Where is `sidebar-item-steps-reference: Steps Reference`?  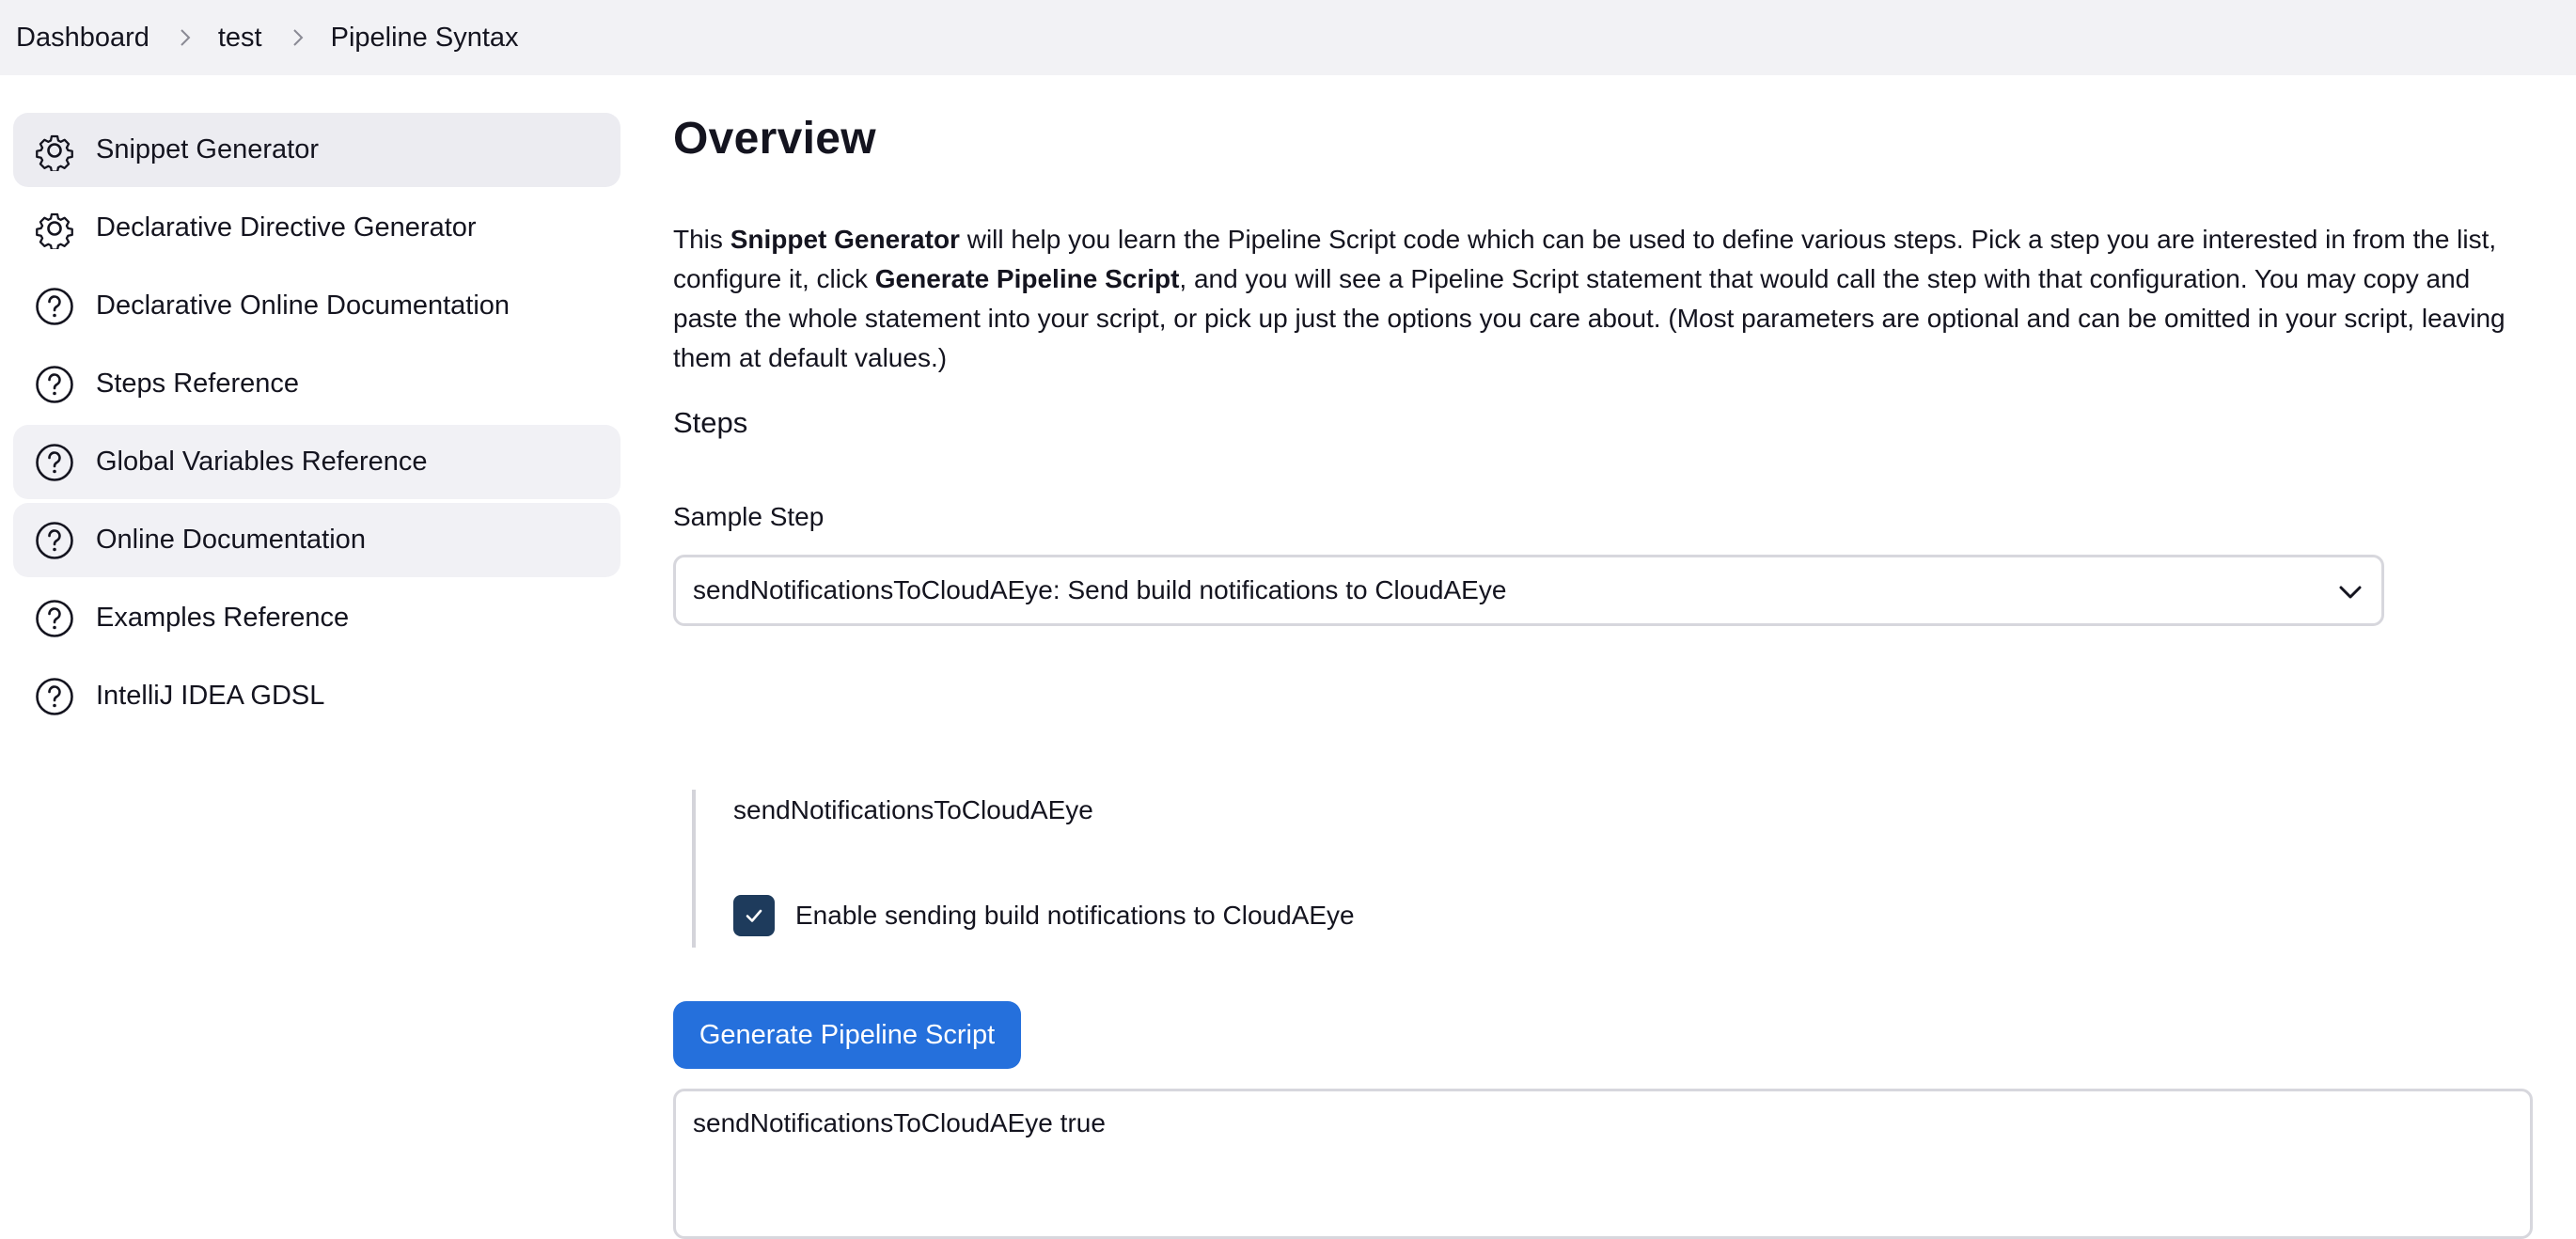 sidebar-item-steps-reference: Steps Reference is located at coordinates (316, 384).